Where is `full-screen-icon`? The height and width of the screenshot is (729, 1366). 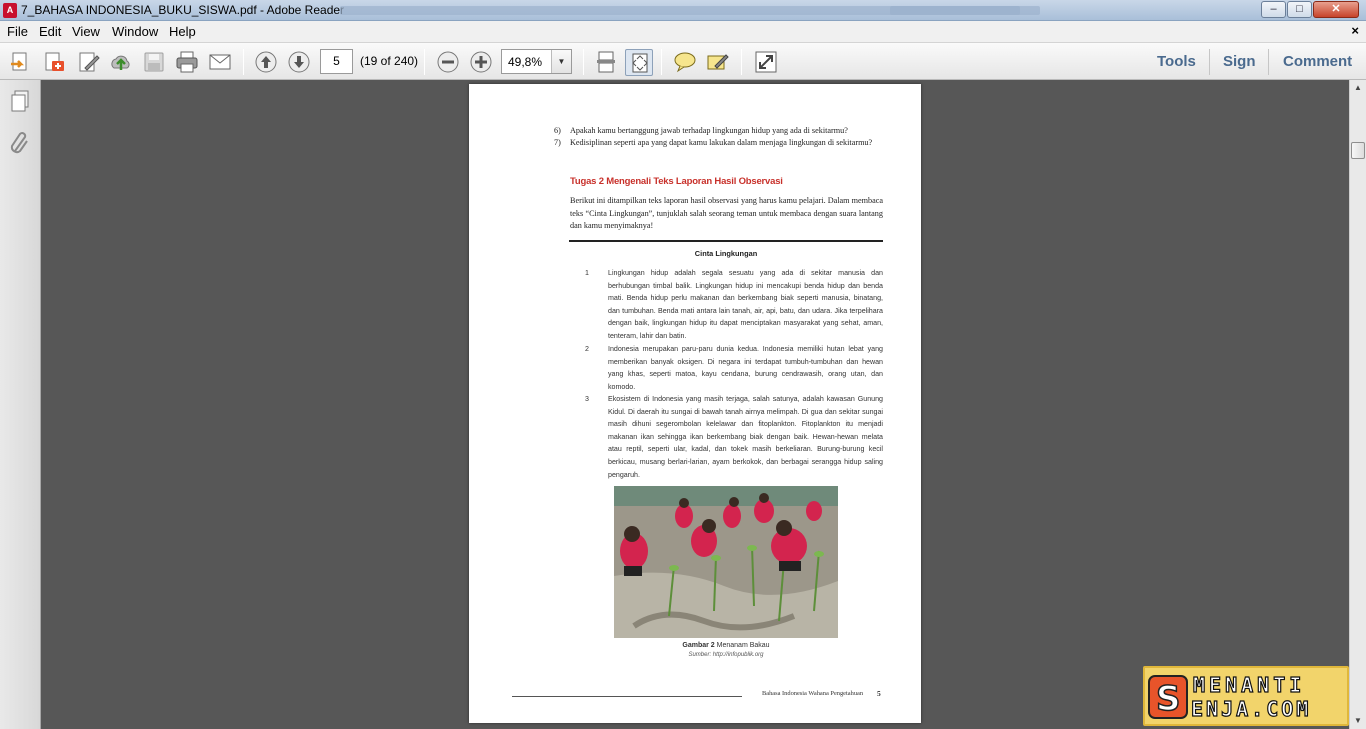
full-screen-icon is located at coordinates (766, 62).